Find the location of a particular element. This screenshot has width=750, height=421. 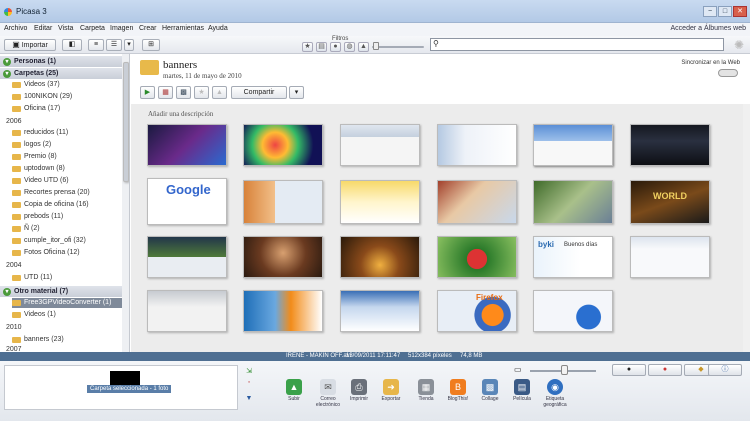

folder-item: Recortes prensa (20) is located at coordinates (67, 193).